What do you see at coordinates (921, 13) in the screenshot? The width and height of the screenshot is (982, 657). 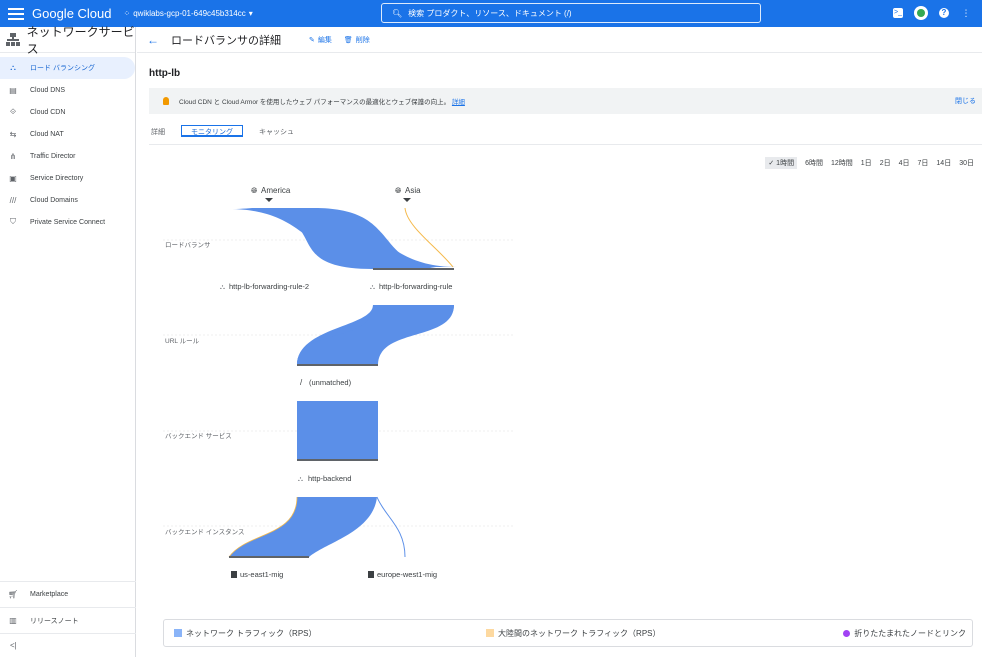 I see `avatar` at bounding box center [921, 13].